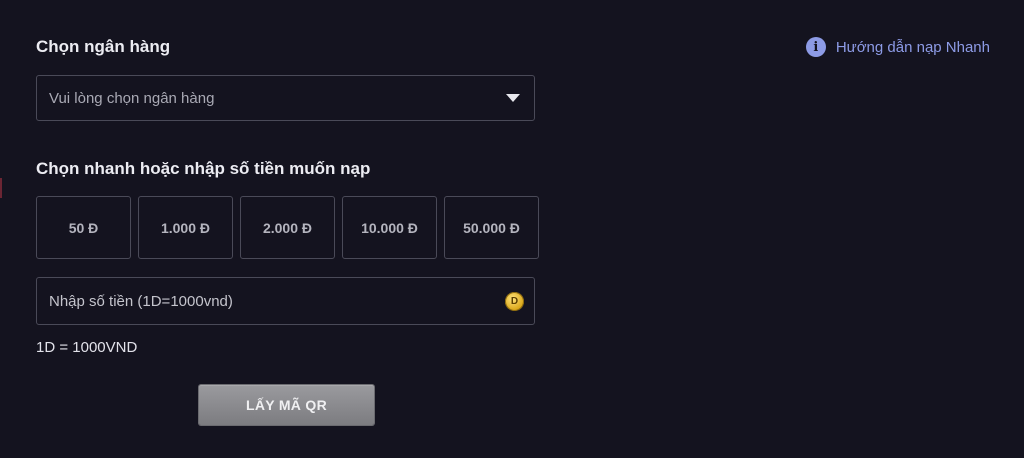 The image size is (1024, 458). What do you see at coordinates (83, 227) in the screenshot?
I see `amount-option-50: 50 Đ` at bounding box center [83, 227].